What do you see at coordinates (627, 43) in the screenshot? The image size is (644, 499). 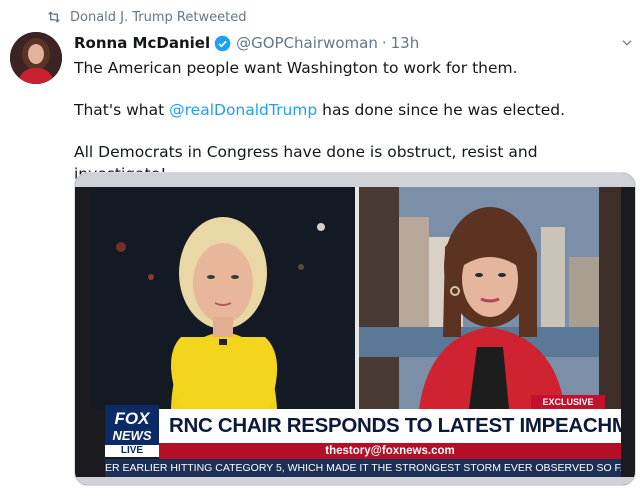 I see `chevron-down-icon` at bounding box center [627, 43].